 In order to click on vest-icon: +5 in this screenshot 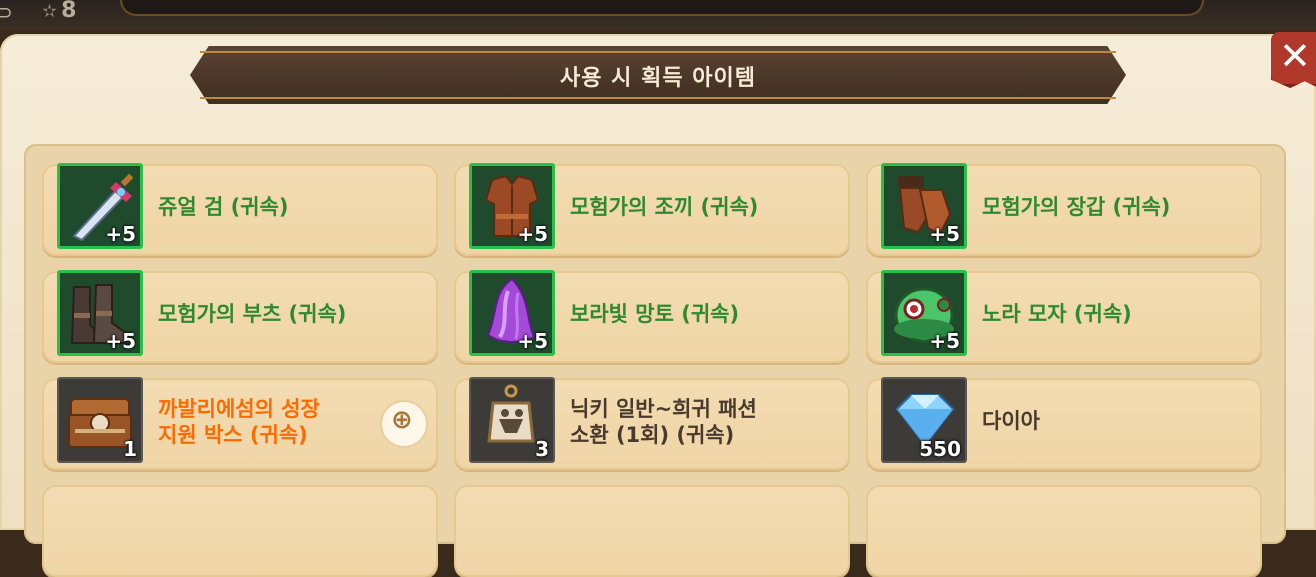, I will do `click(512, 206)`.